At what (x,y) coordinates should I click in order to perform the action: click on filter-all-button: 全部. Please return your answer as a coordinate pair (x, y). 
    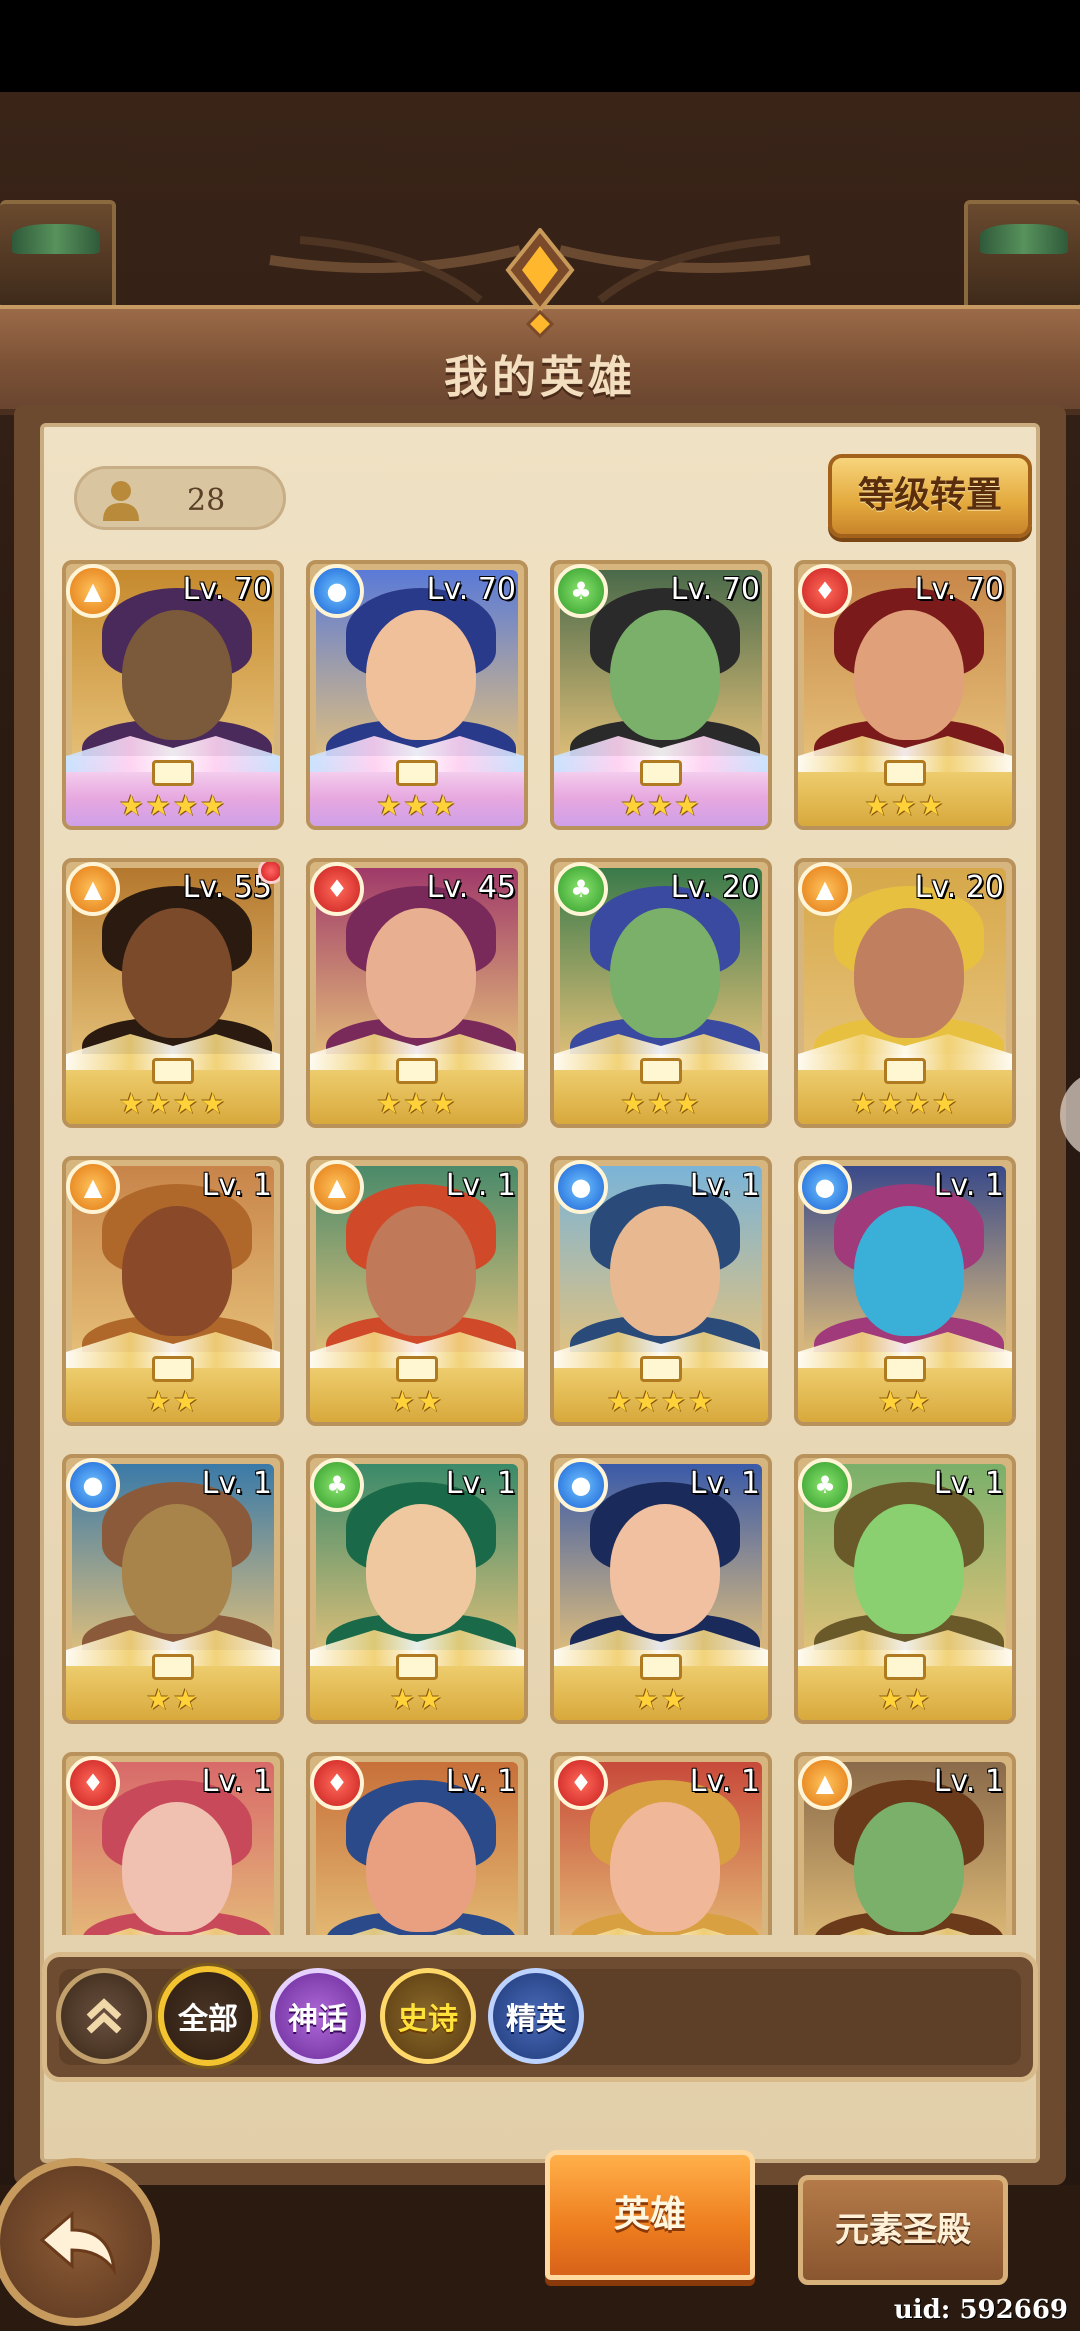
    Looking at the image, I should click on (208, 2016).